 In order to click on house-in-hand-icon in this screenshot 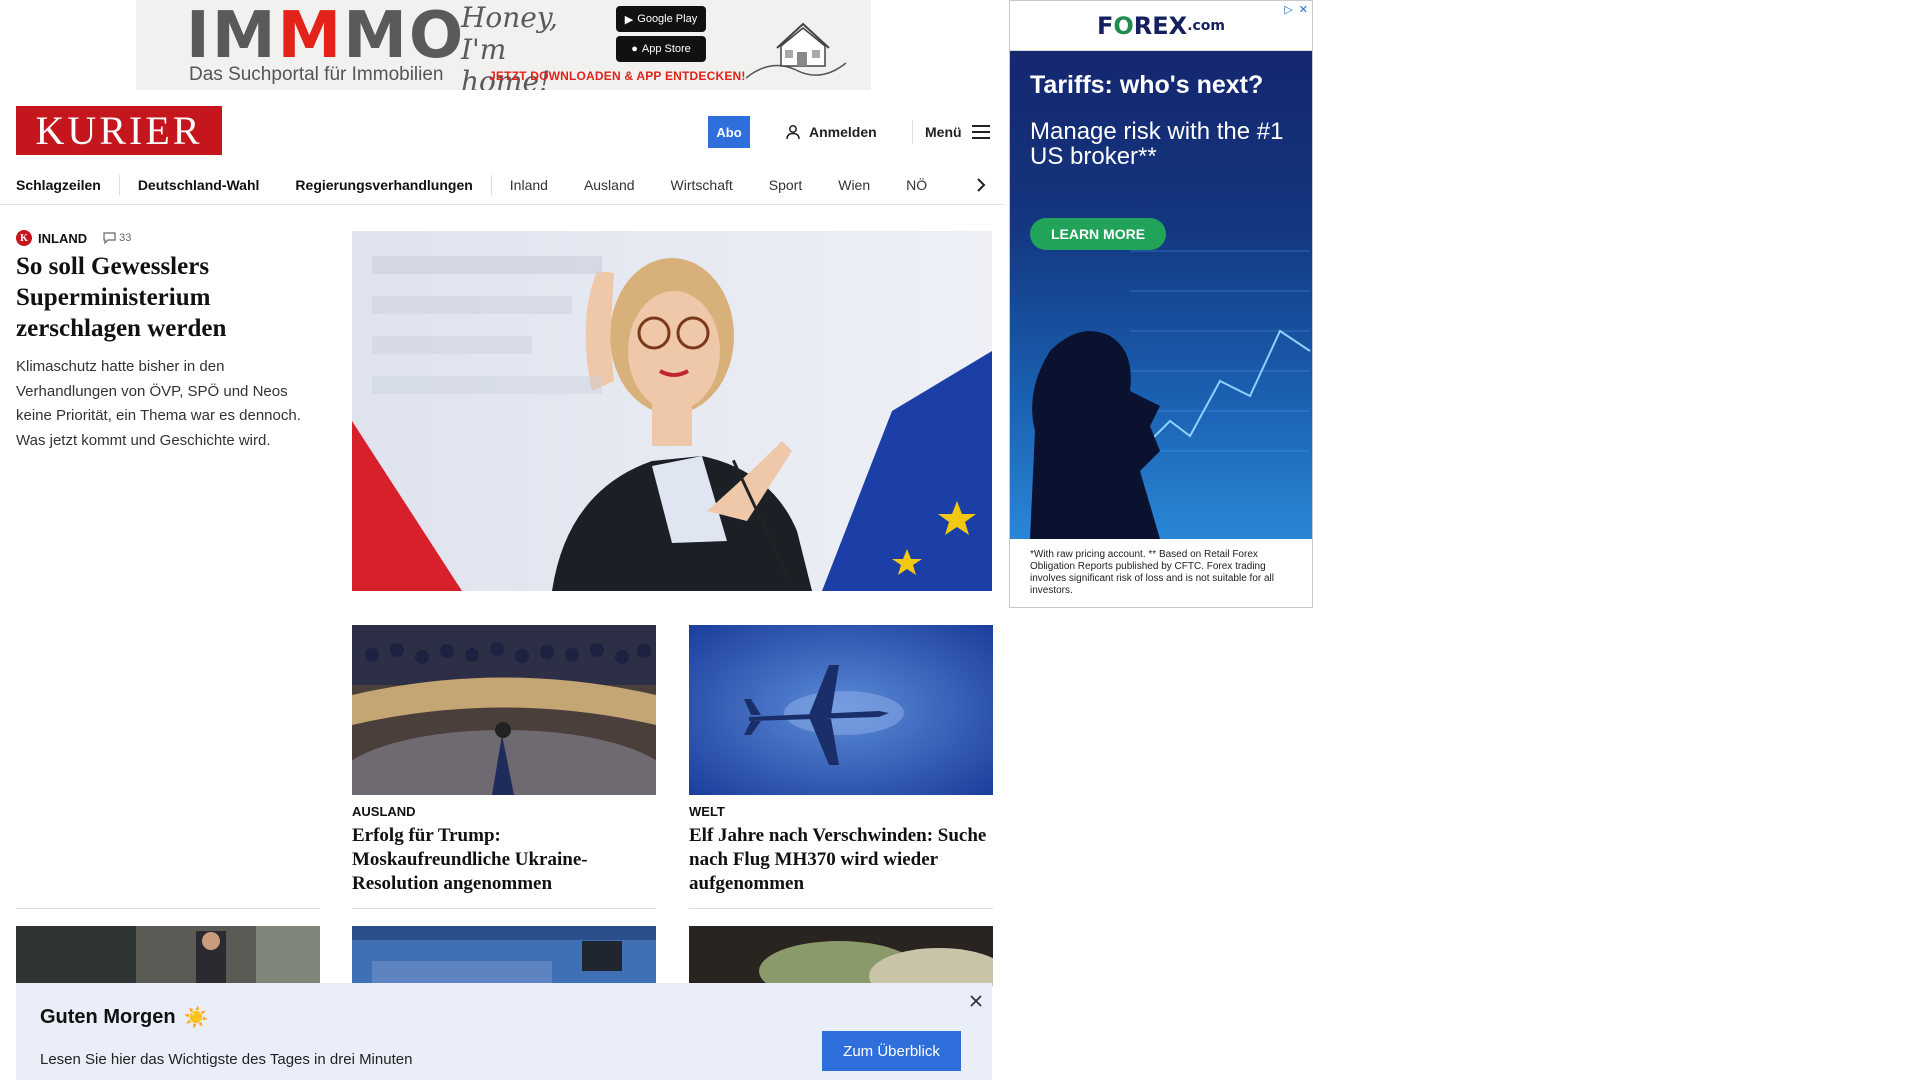, I will do `click(796, 50)`.